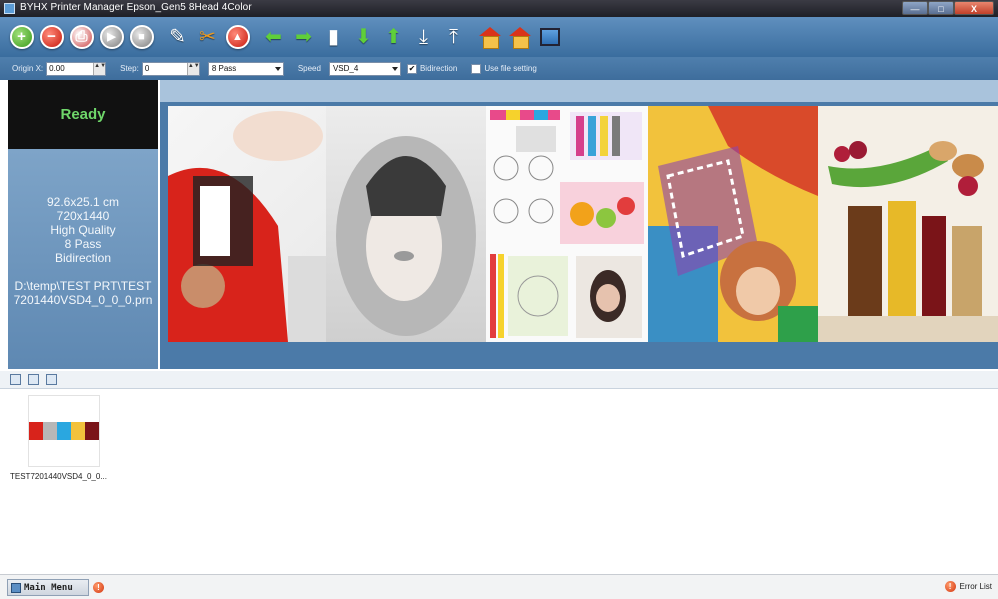  I want to click on stop-circle-icon: ■, so click(141, 37).